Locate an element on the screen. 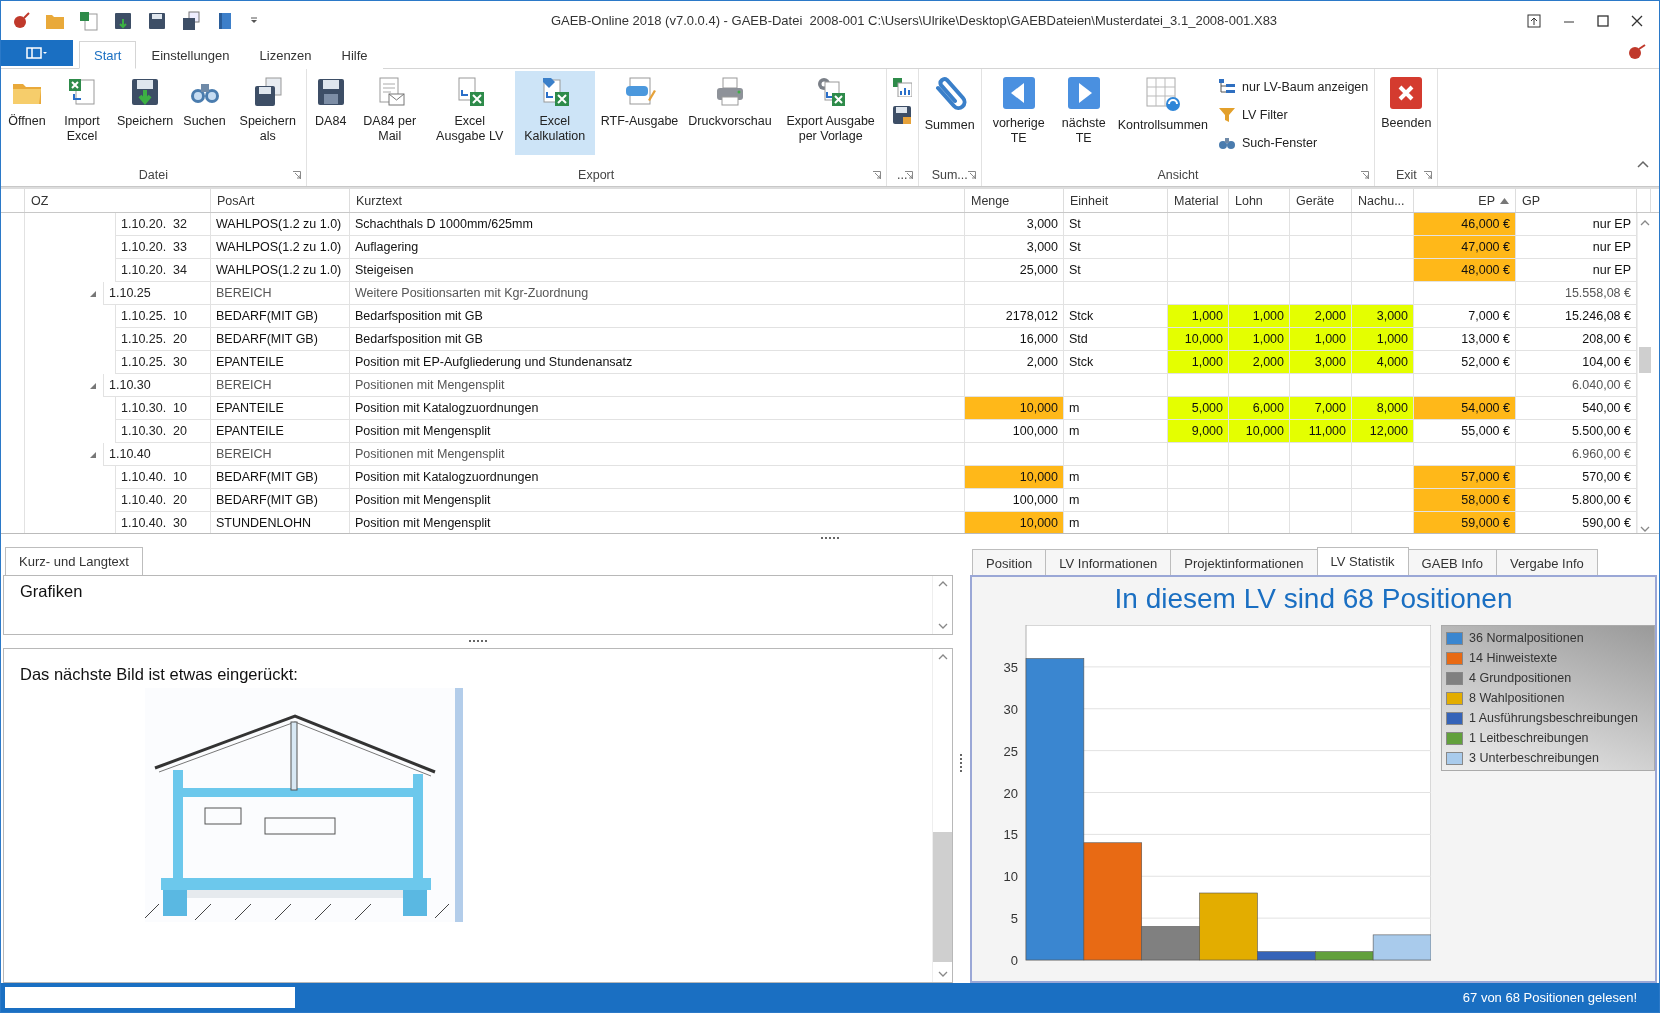 The image size is (1660, 1013). save-as-icon is located at coordinates (191, 20).